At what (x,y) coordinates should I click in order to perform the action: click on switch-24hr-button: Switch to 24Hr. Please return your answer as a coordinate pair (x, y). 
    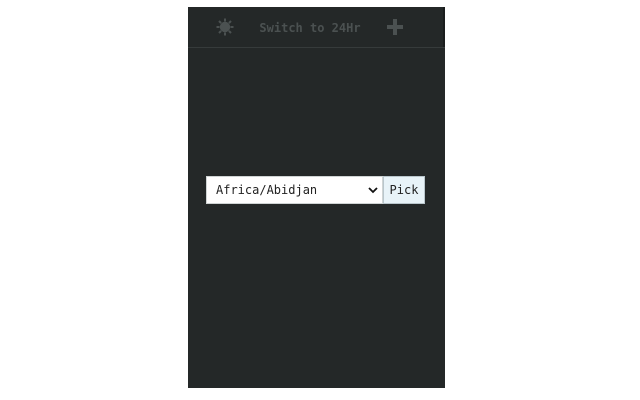
    Looking at the image, I should click on (310, 28).